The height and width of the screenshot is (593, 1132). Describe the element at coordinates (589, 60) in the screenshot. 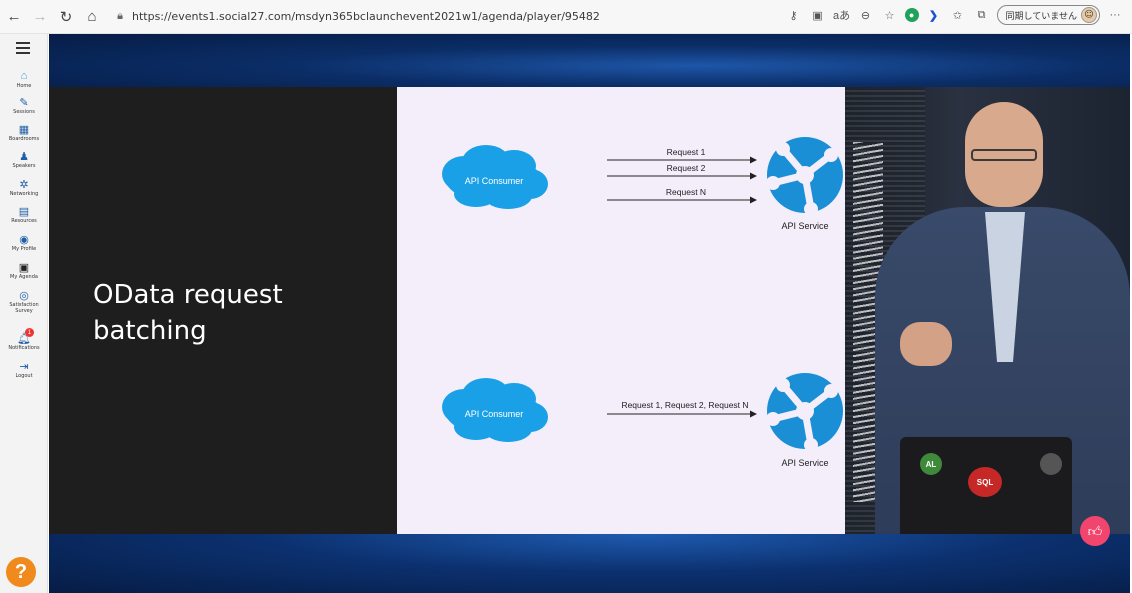

I see `player-top-band` at that location.